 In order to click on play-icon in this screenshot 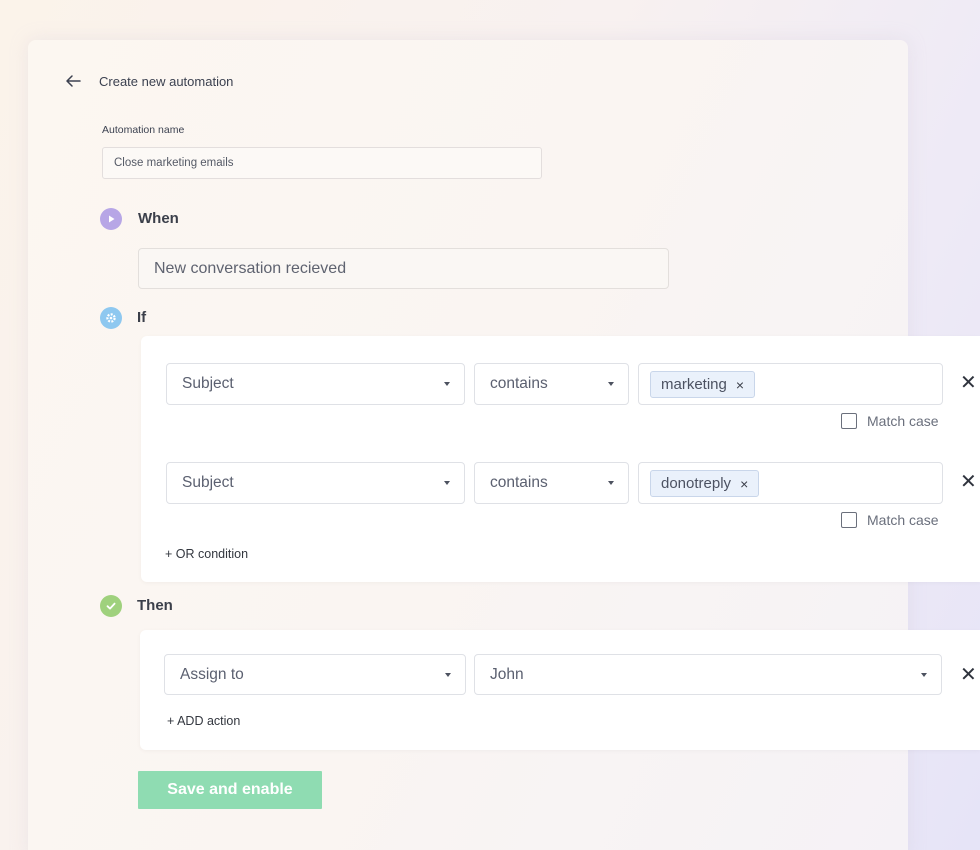, I will do `click(111, 219)`.